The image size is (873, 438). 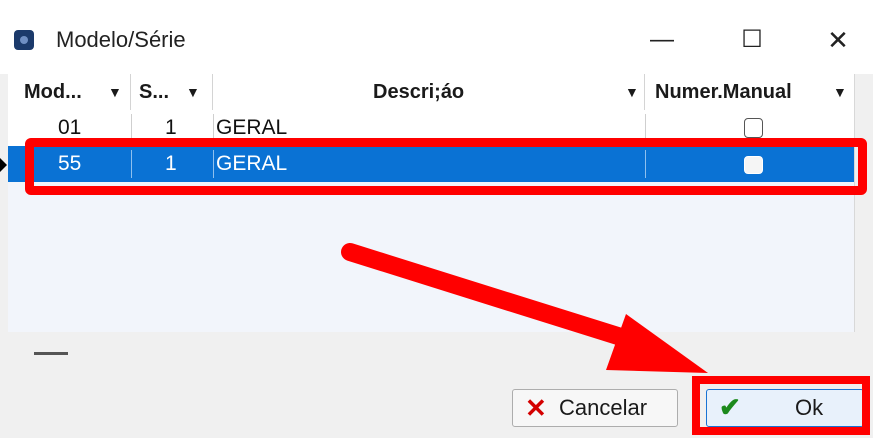 I want to click on cancel-button: ✕ Cancelar, so click(x=595, y=408).